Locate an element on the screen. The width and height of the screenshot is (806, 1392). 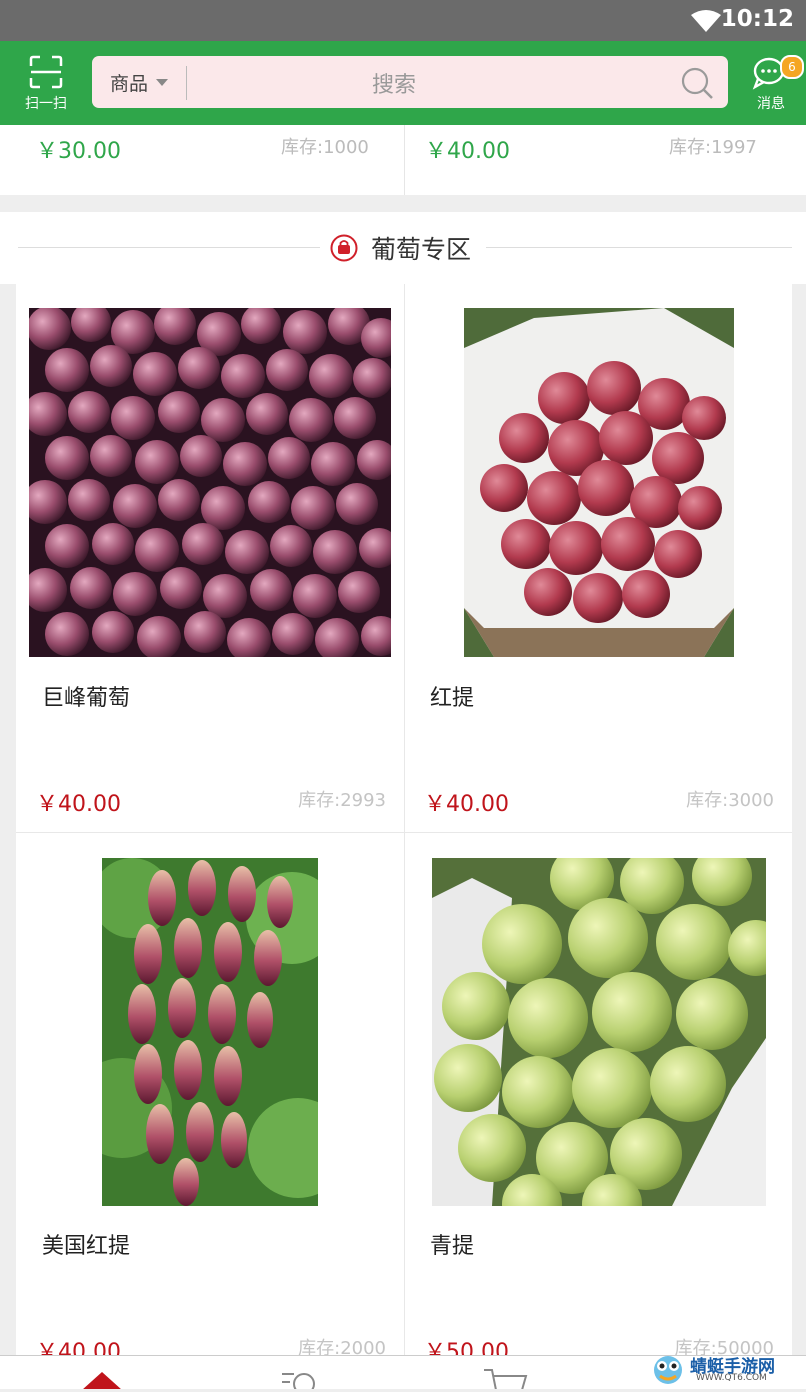
watermark-subtext: WWW.QT6.COM is located at coordinates (731, 1378).